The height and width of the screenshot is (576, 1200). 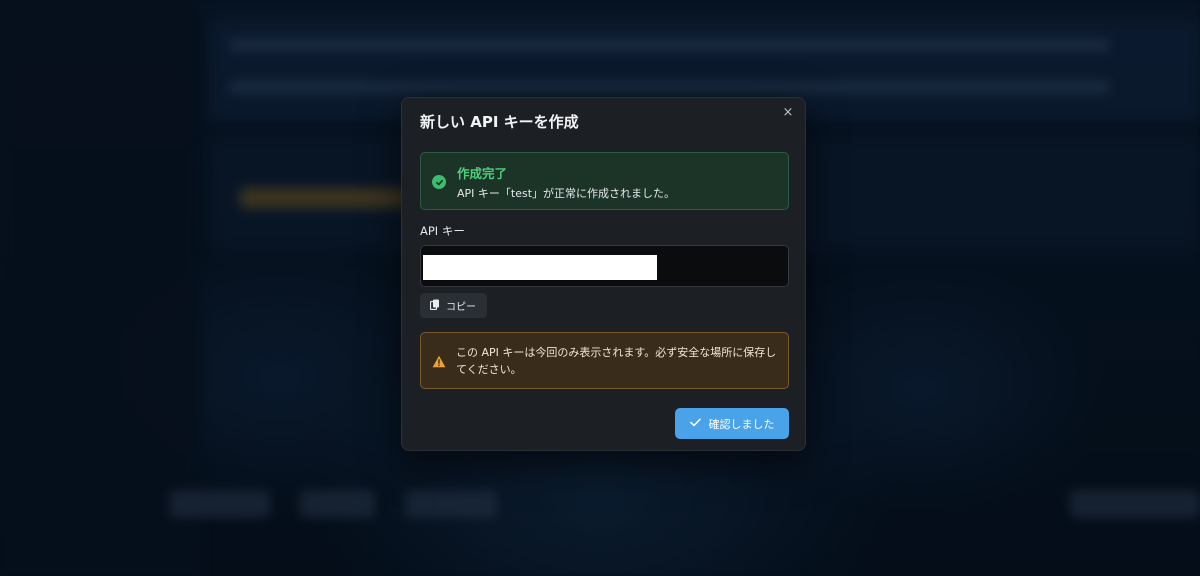 I want to click on close-button: ×, so click(x=788, y=113).